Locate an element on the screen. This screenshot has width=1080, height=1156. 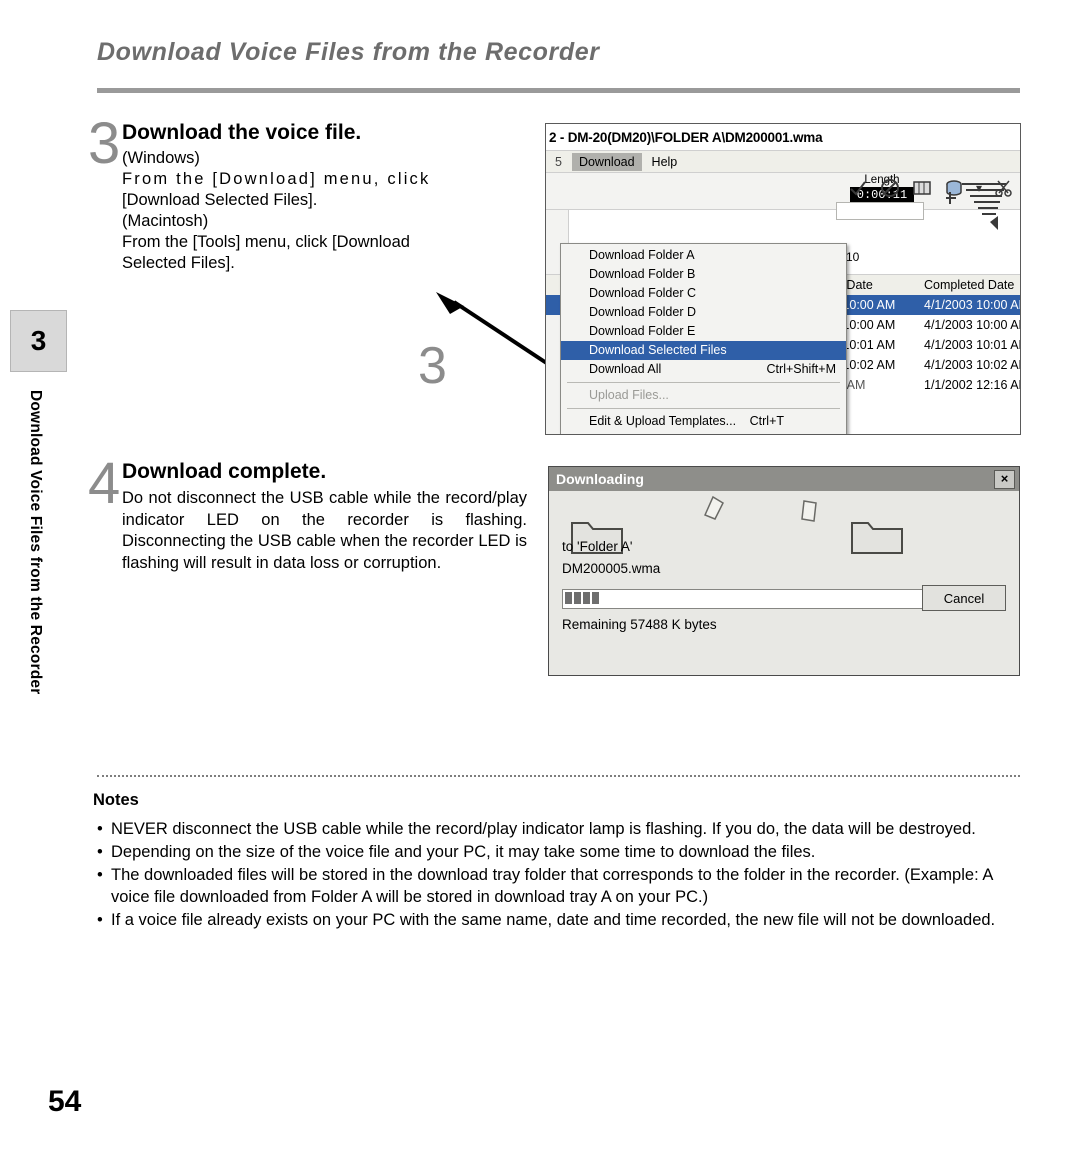
menu-option-download-folder-d: Download Folder D is located at coordinates (703, 312).